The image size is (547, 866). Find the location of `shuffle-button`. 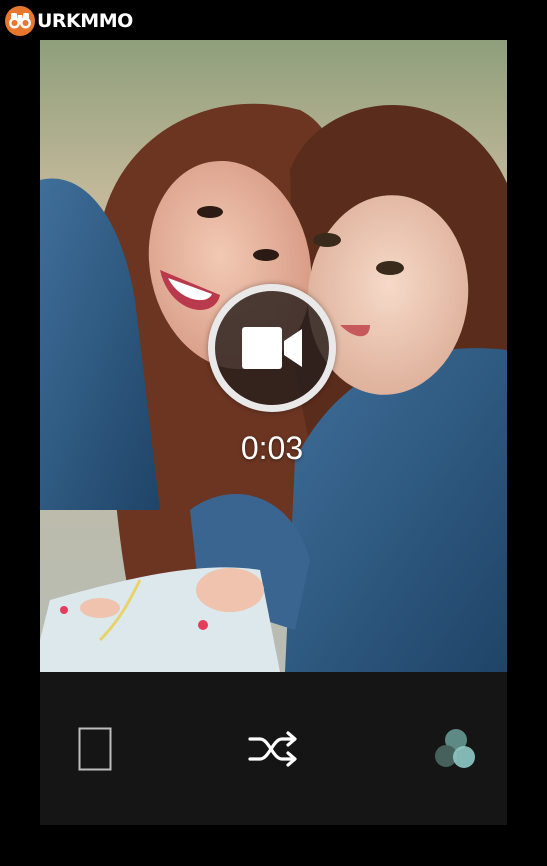

shuffle-button is located at coordinates (274, 748).